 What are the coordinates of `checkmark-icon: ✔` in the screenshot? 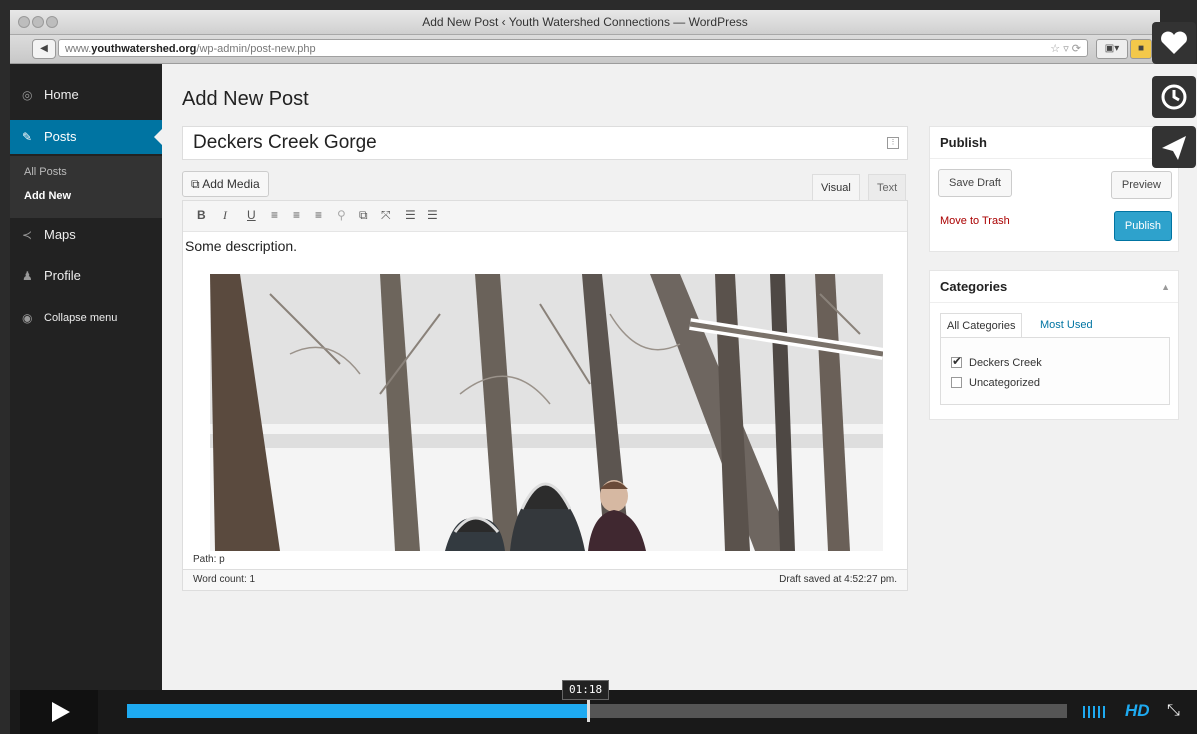 It's located at (957, 361).